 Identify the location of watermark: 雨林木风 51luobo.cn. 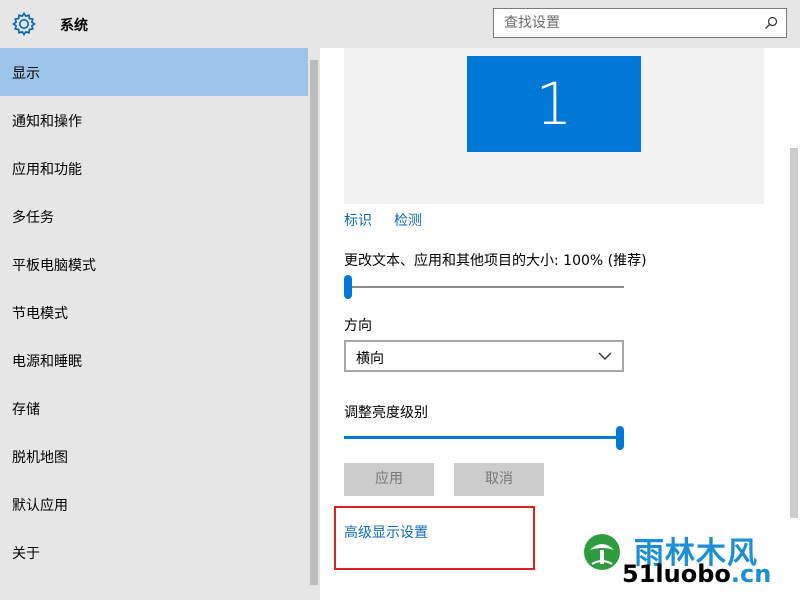
(683, 559).